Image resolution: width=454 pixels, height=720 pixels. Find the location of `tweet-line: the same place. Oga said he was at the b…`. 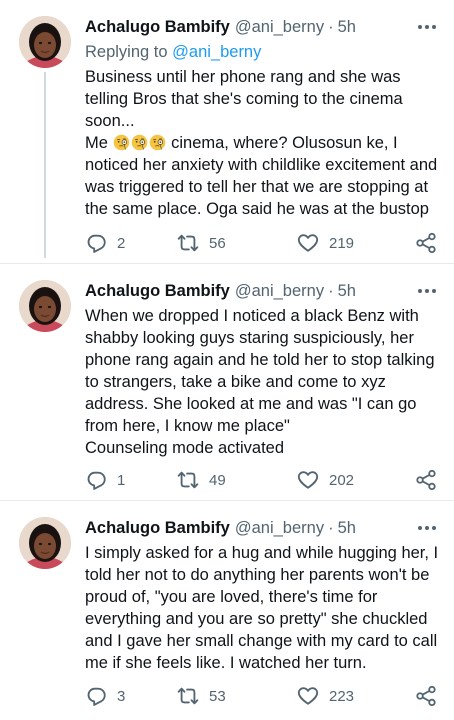

tweet-line: the same place. Oga said he was at the b… is located at coordinates (257, 209).